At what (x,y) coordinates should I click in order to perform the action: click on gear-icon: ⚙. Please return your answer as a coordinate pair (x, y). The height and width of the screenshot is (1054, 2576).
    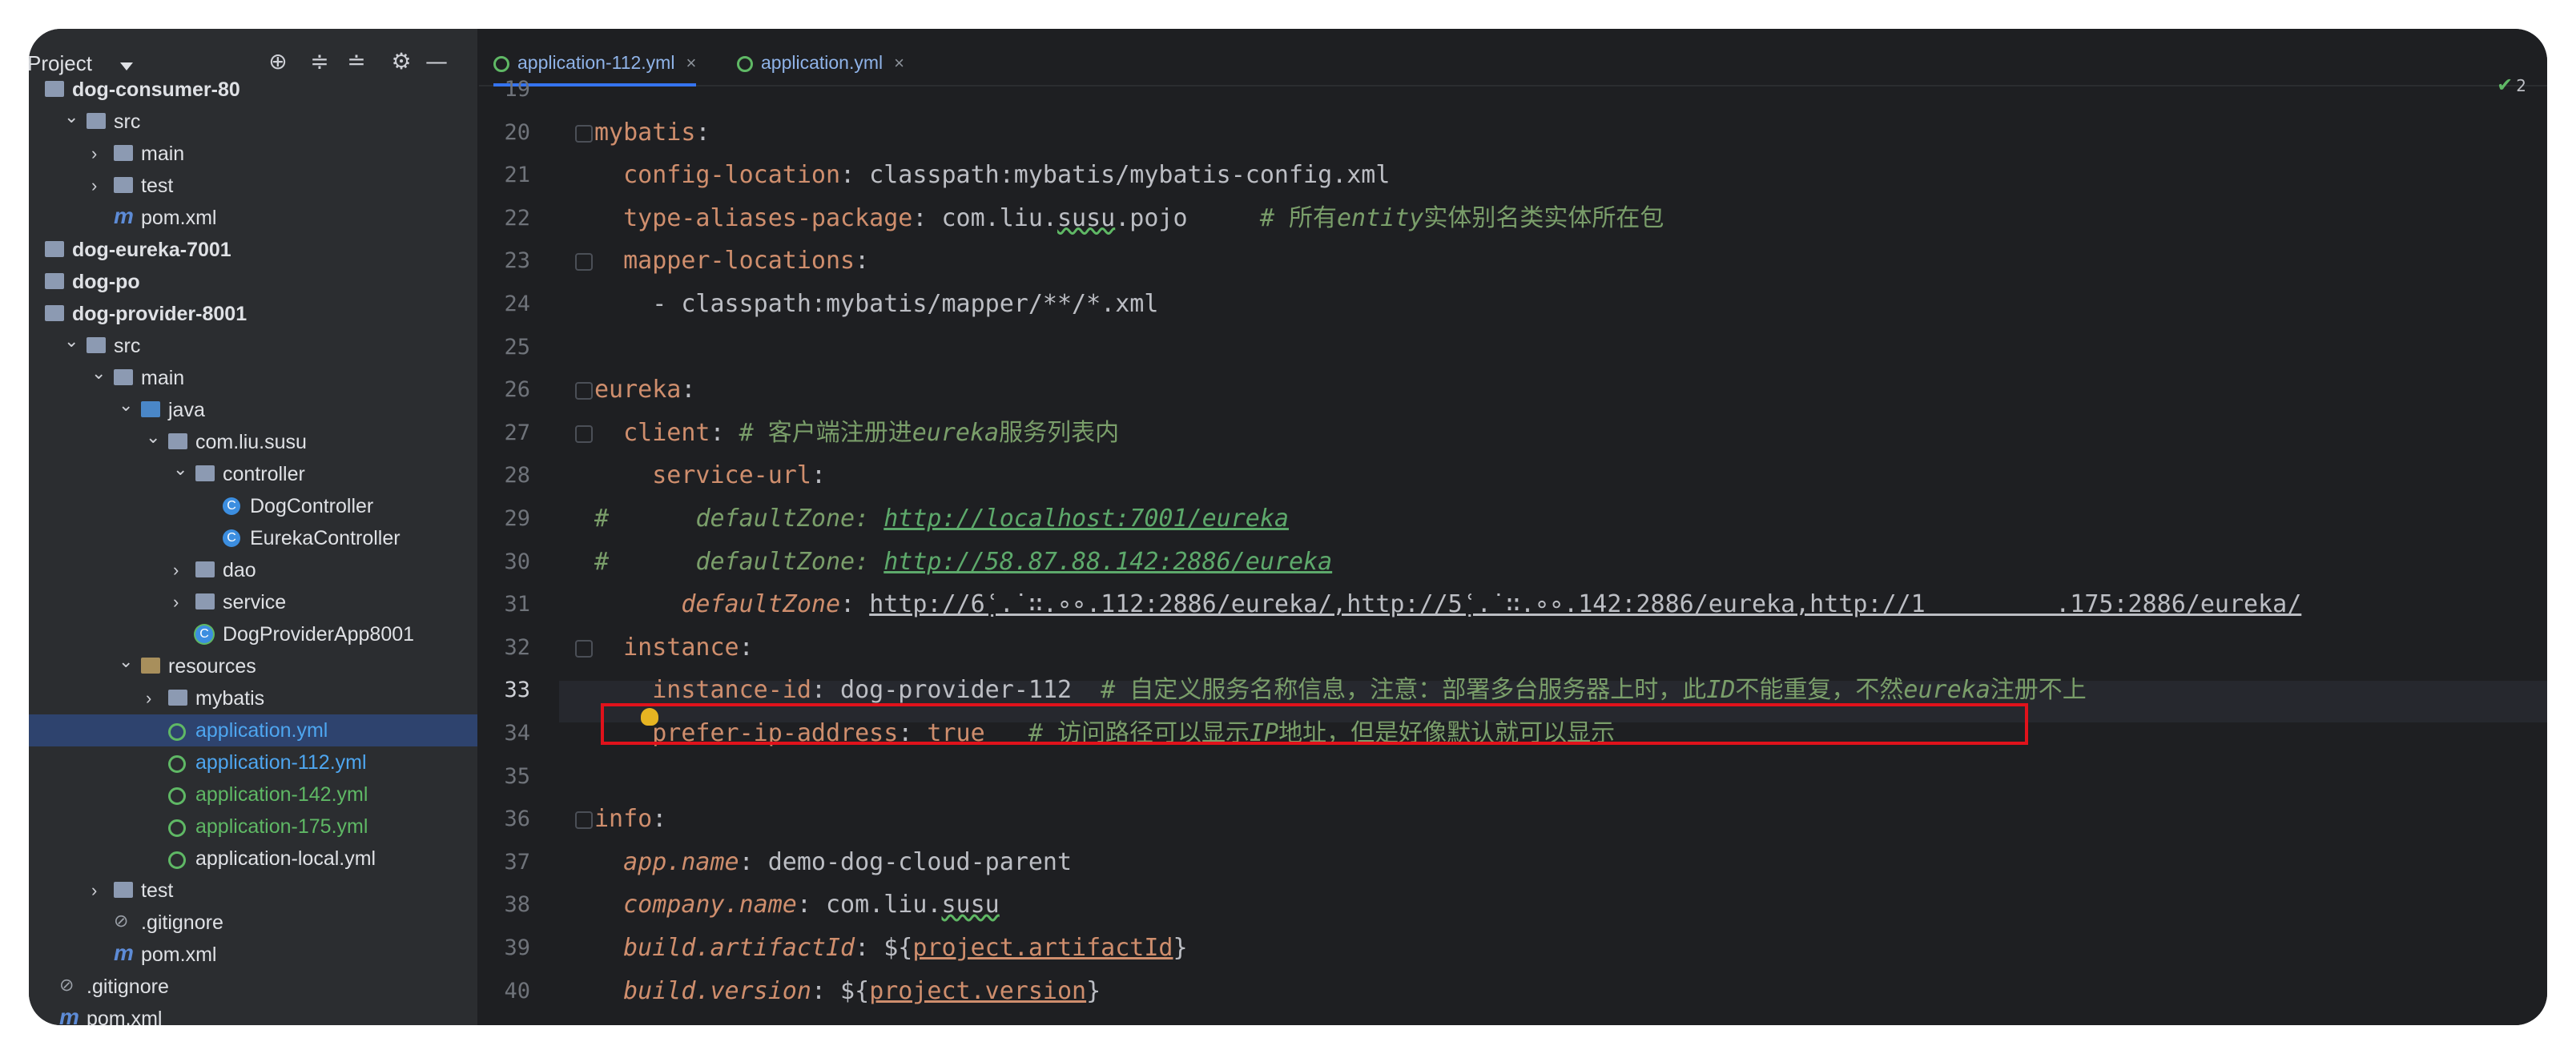
    Looking at the image, I should click on (401, 61).